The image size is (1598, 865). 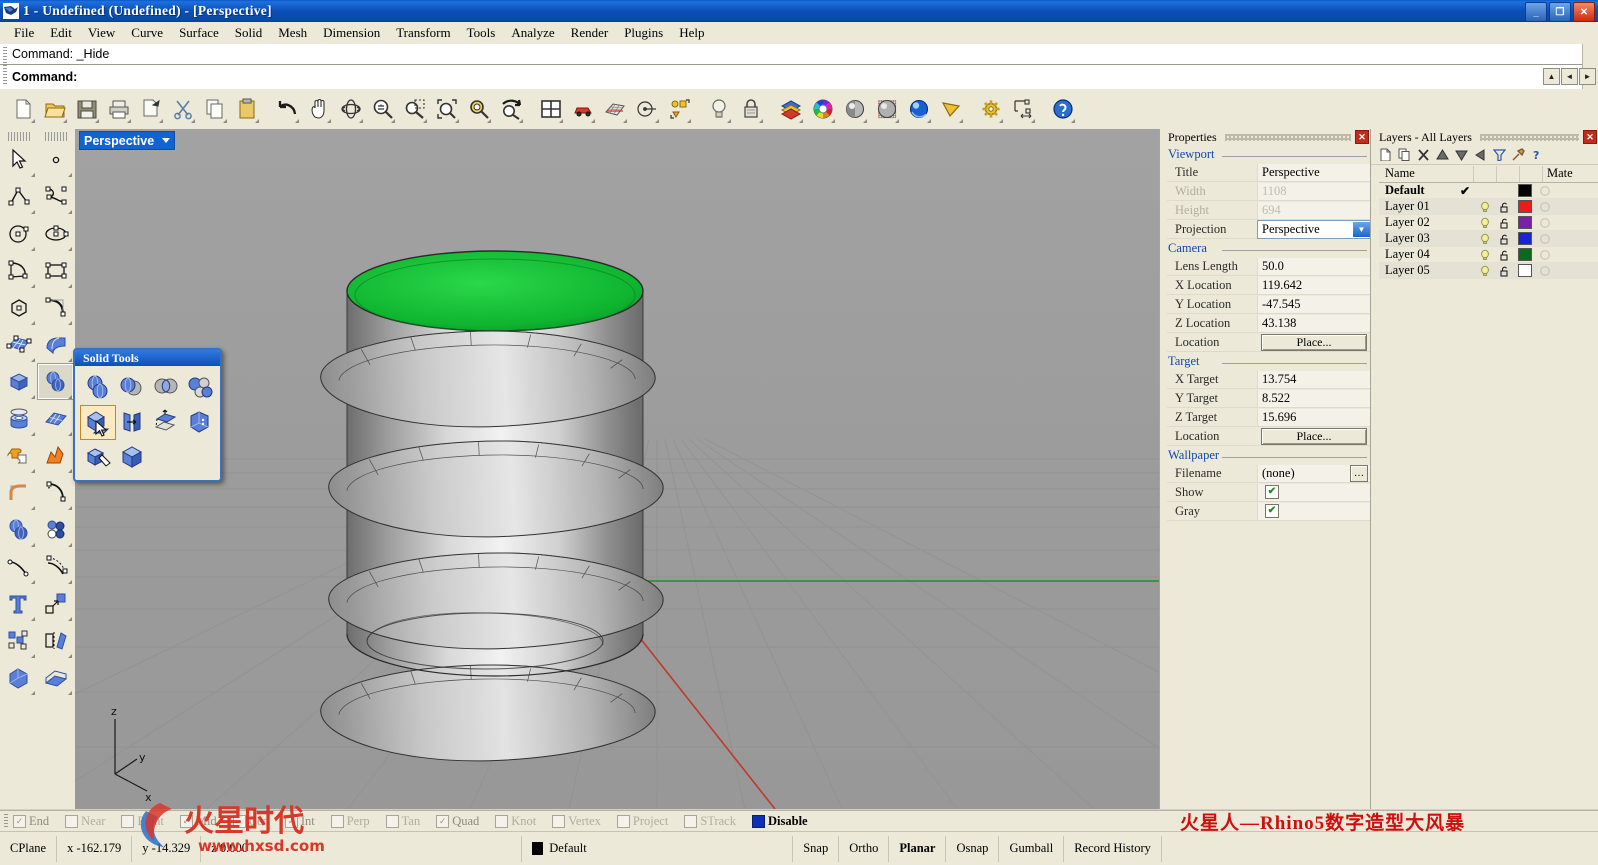 What do you see at coordinates (1314, 323) in the screenshot?
I see `property-value: 43.138` at bounding box center [1314, 323].